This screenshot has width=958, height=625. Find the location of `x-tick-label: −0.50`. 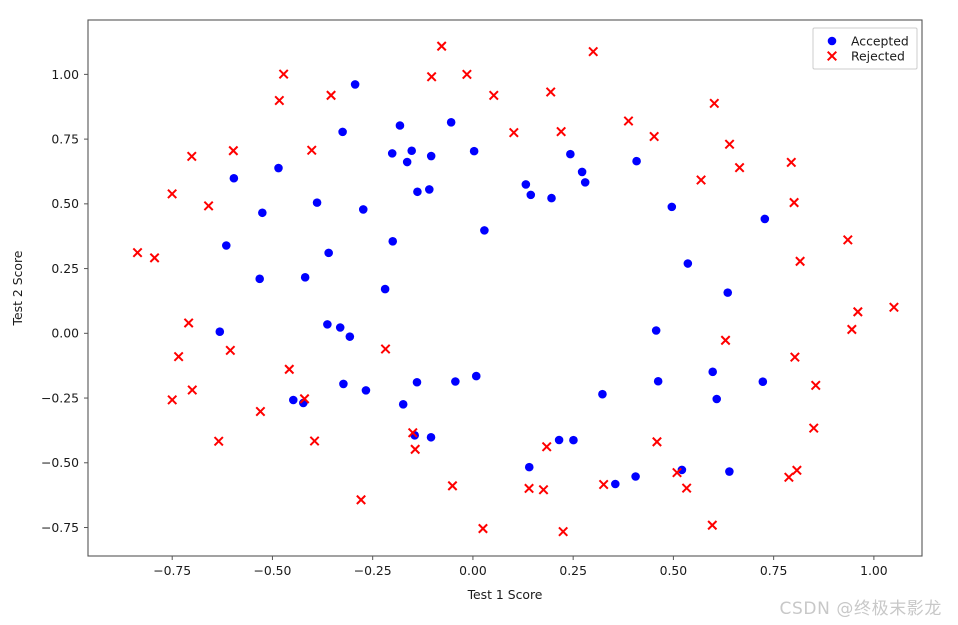

x-tick-label: −0.50 is located at coordinates (272, 570).